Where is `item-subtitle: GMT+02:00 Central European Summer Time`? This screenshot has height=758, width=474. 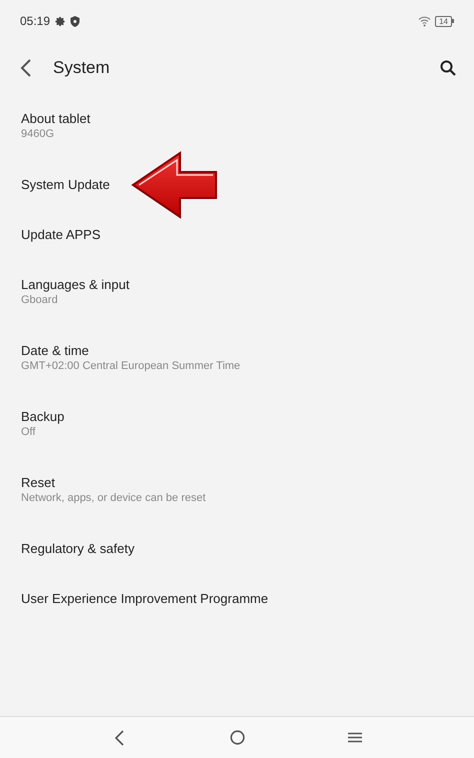
item-subtitle: GMT+02:00 Central European Summer Time is located at coordinates (131, 366).